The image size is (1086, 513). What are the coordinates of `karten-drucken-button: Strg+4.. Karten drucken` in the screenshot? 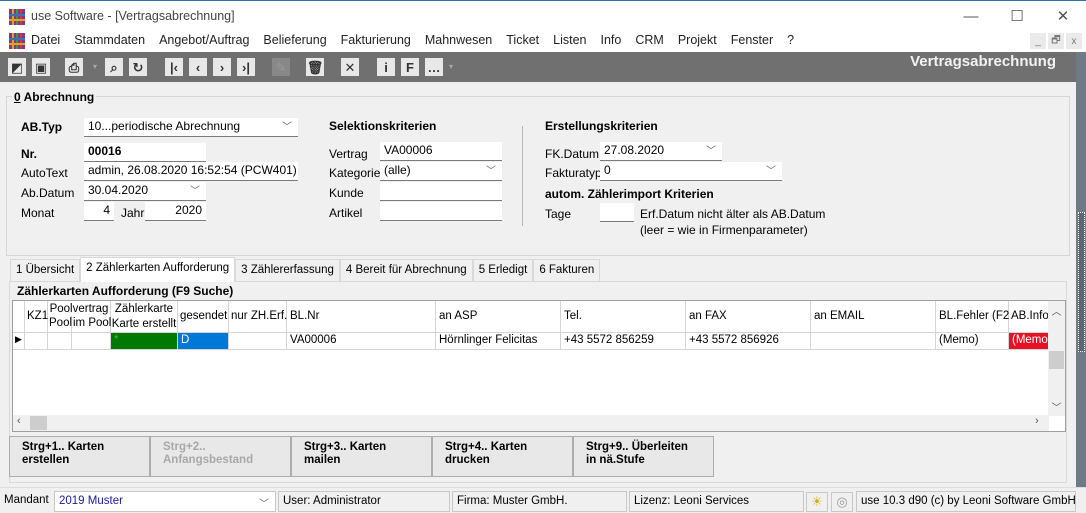 It's located at (502, 456).